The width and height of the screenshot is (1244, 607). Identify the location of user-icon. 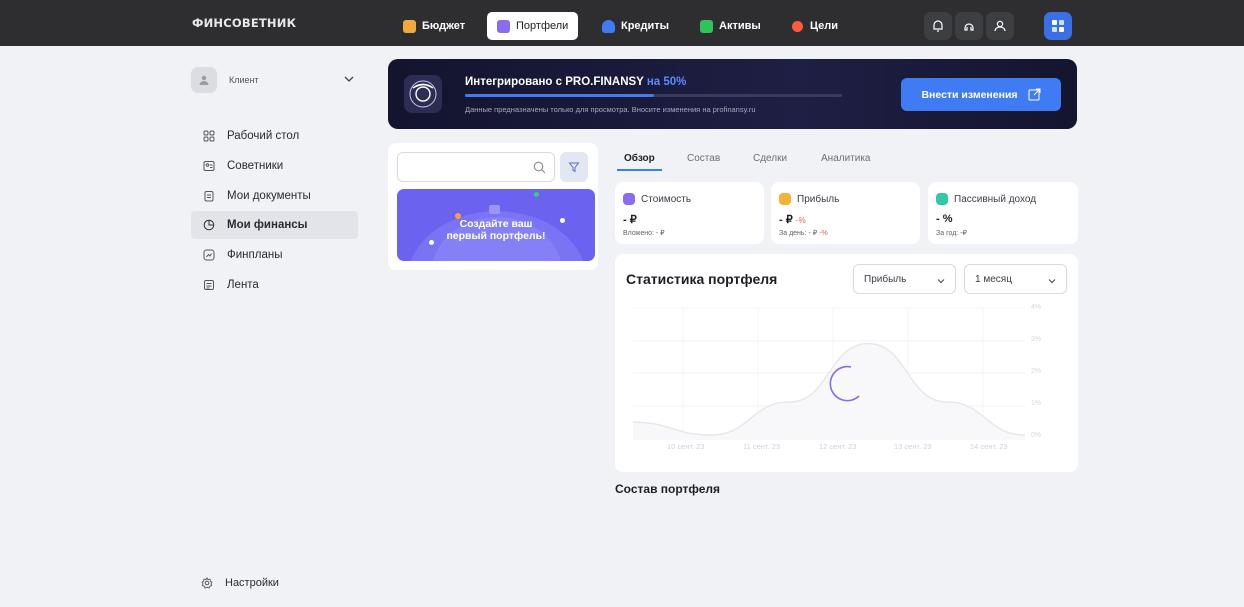
(1000, 26).